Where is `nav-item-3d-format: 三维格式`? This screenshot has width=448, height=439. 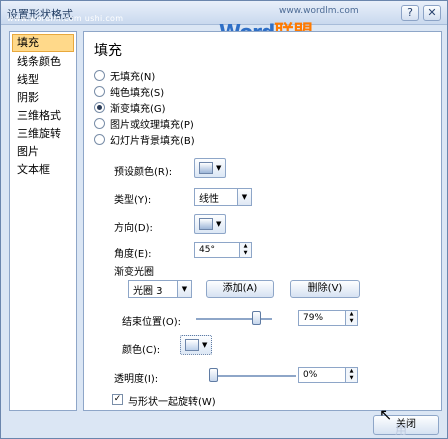
nav-item-3d-format: 三维格式 is located at coordinates (43, 116).